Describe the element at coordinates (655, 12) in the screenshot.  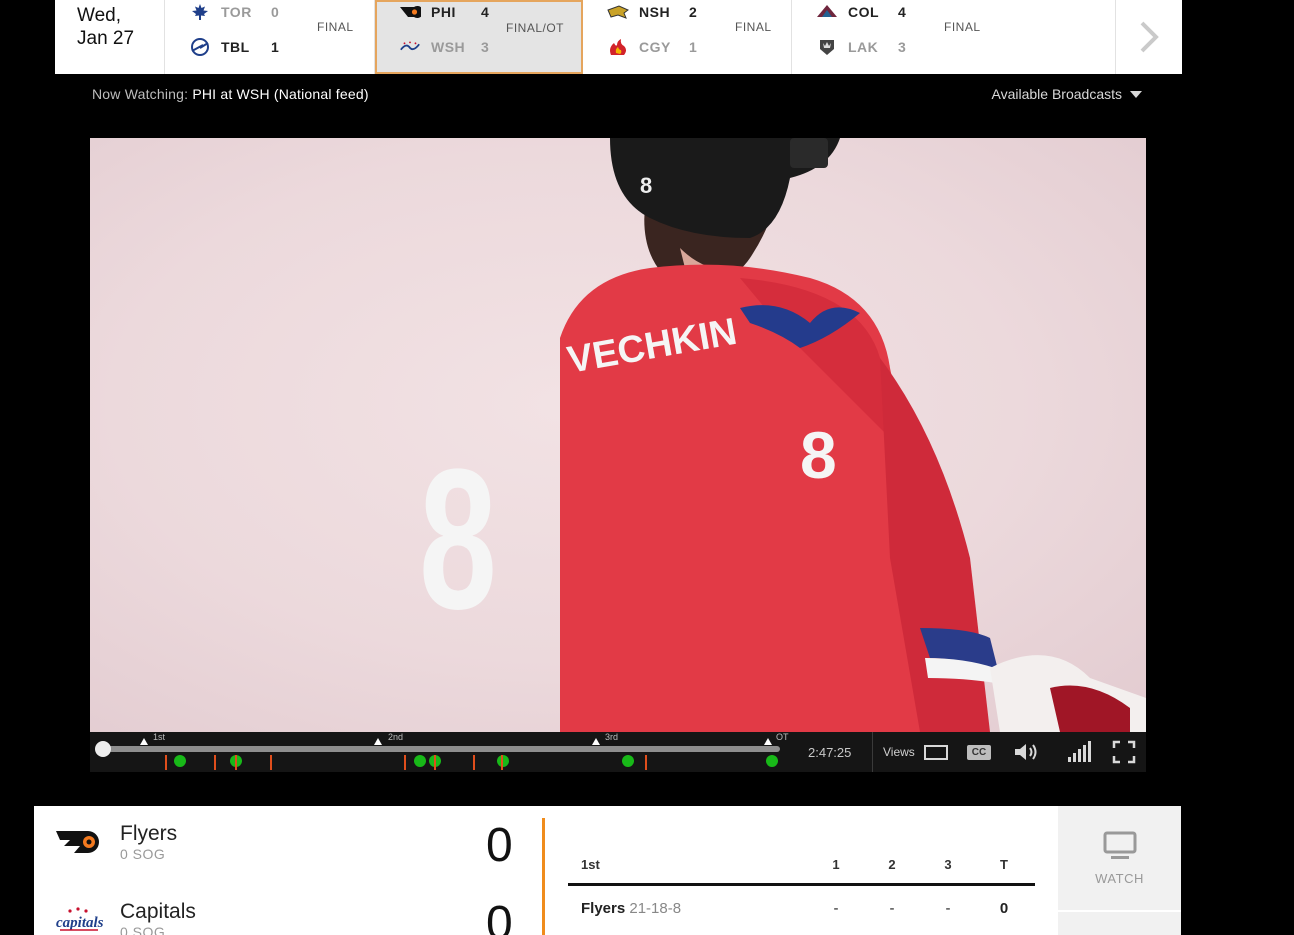
I see `team-abbr: NSH` at that location.